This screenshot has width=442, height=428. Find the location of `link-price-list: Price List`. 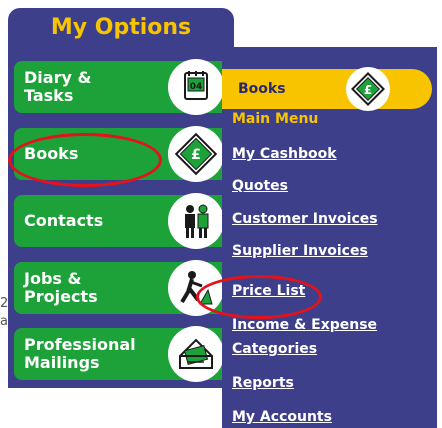

link-price-list: Price List is located at coordinates (268, 291).